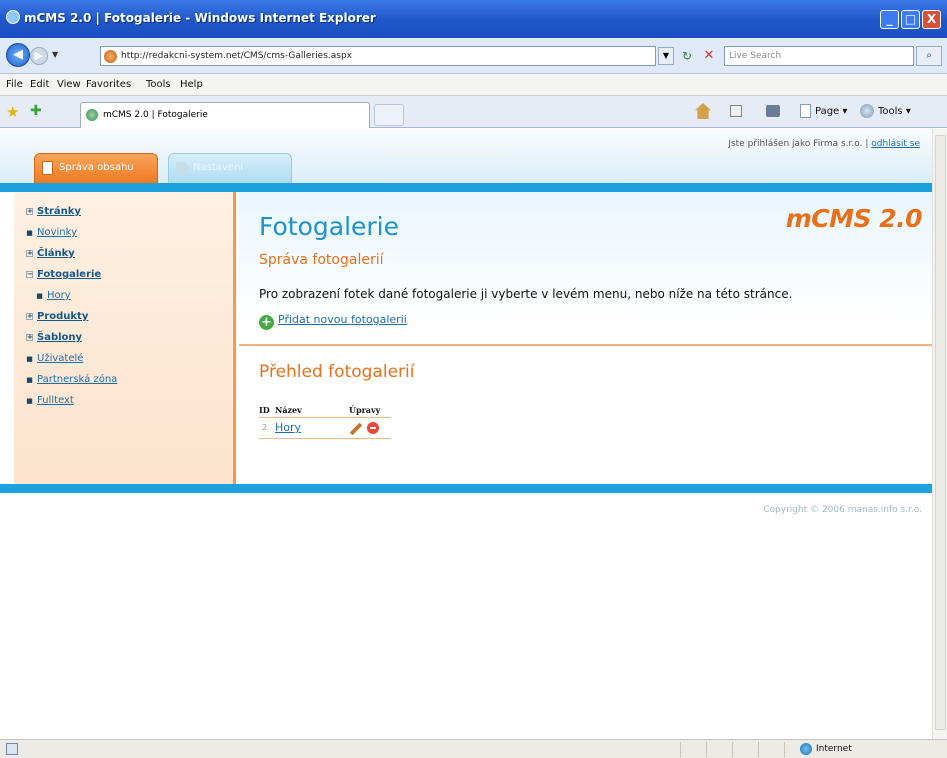 The height and width of the screenshot is (758, 947). I want to click on sidebar-item-label: Fulltext, so click(55, 400).